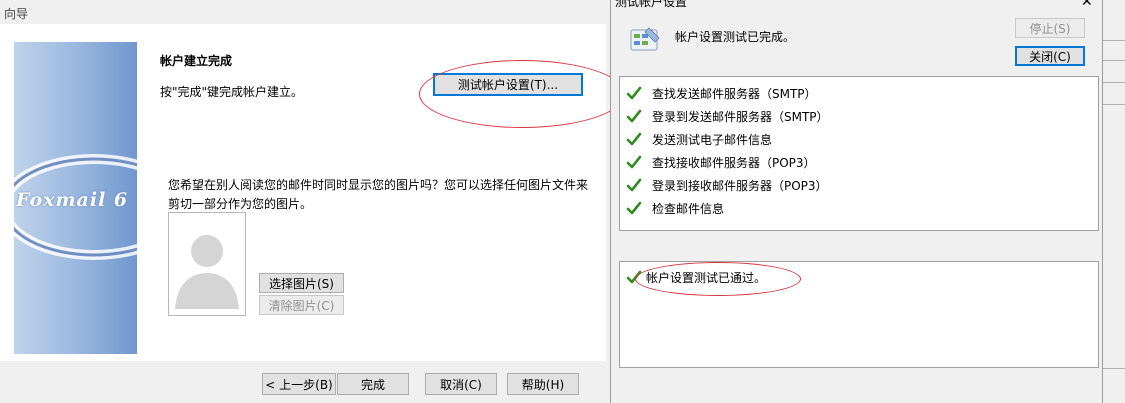  What do you see at coordinates (734, 162) in the screenshot?
I see `task-label: 查找接收邮件服务器（POP3）` at bounding box center [734, 162].